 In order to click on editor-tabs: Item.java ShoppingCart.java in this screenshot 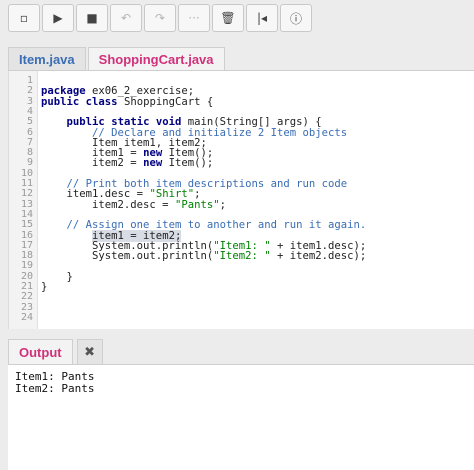, I will do `click(241, 58)`.